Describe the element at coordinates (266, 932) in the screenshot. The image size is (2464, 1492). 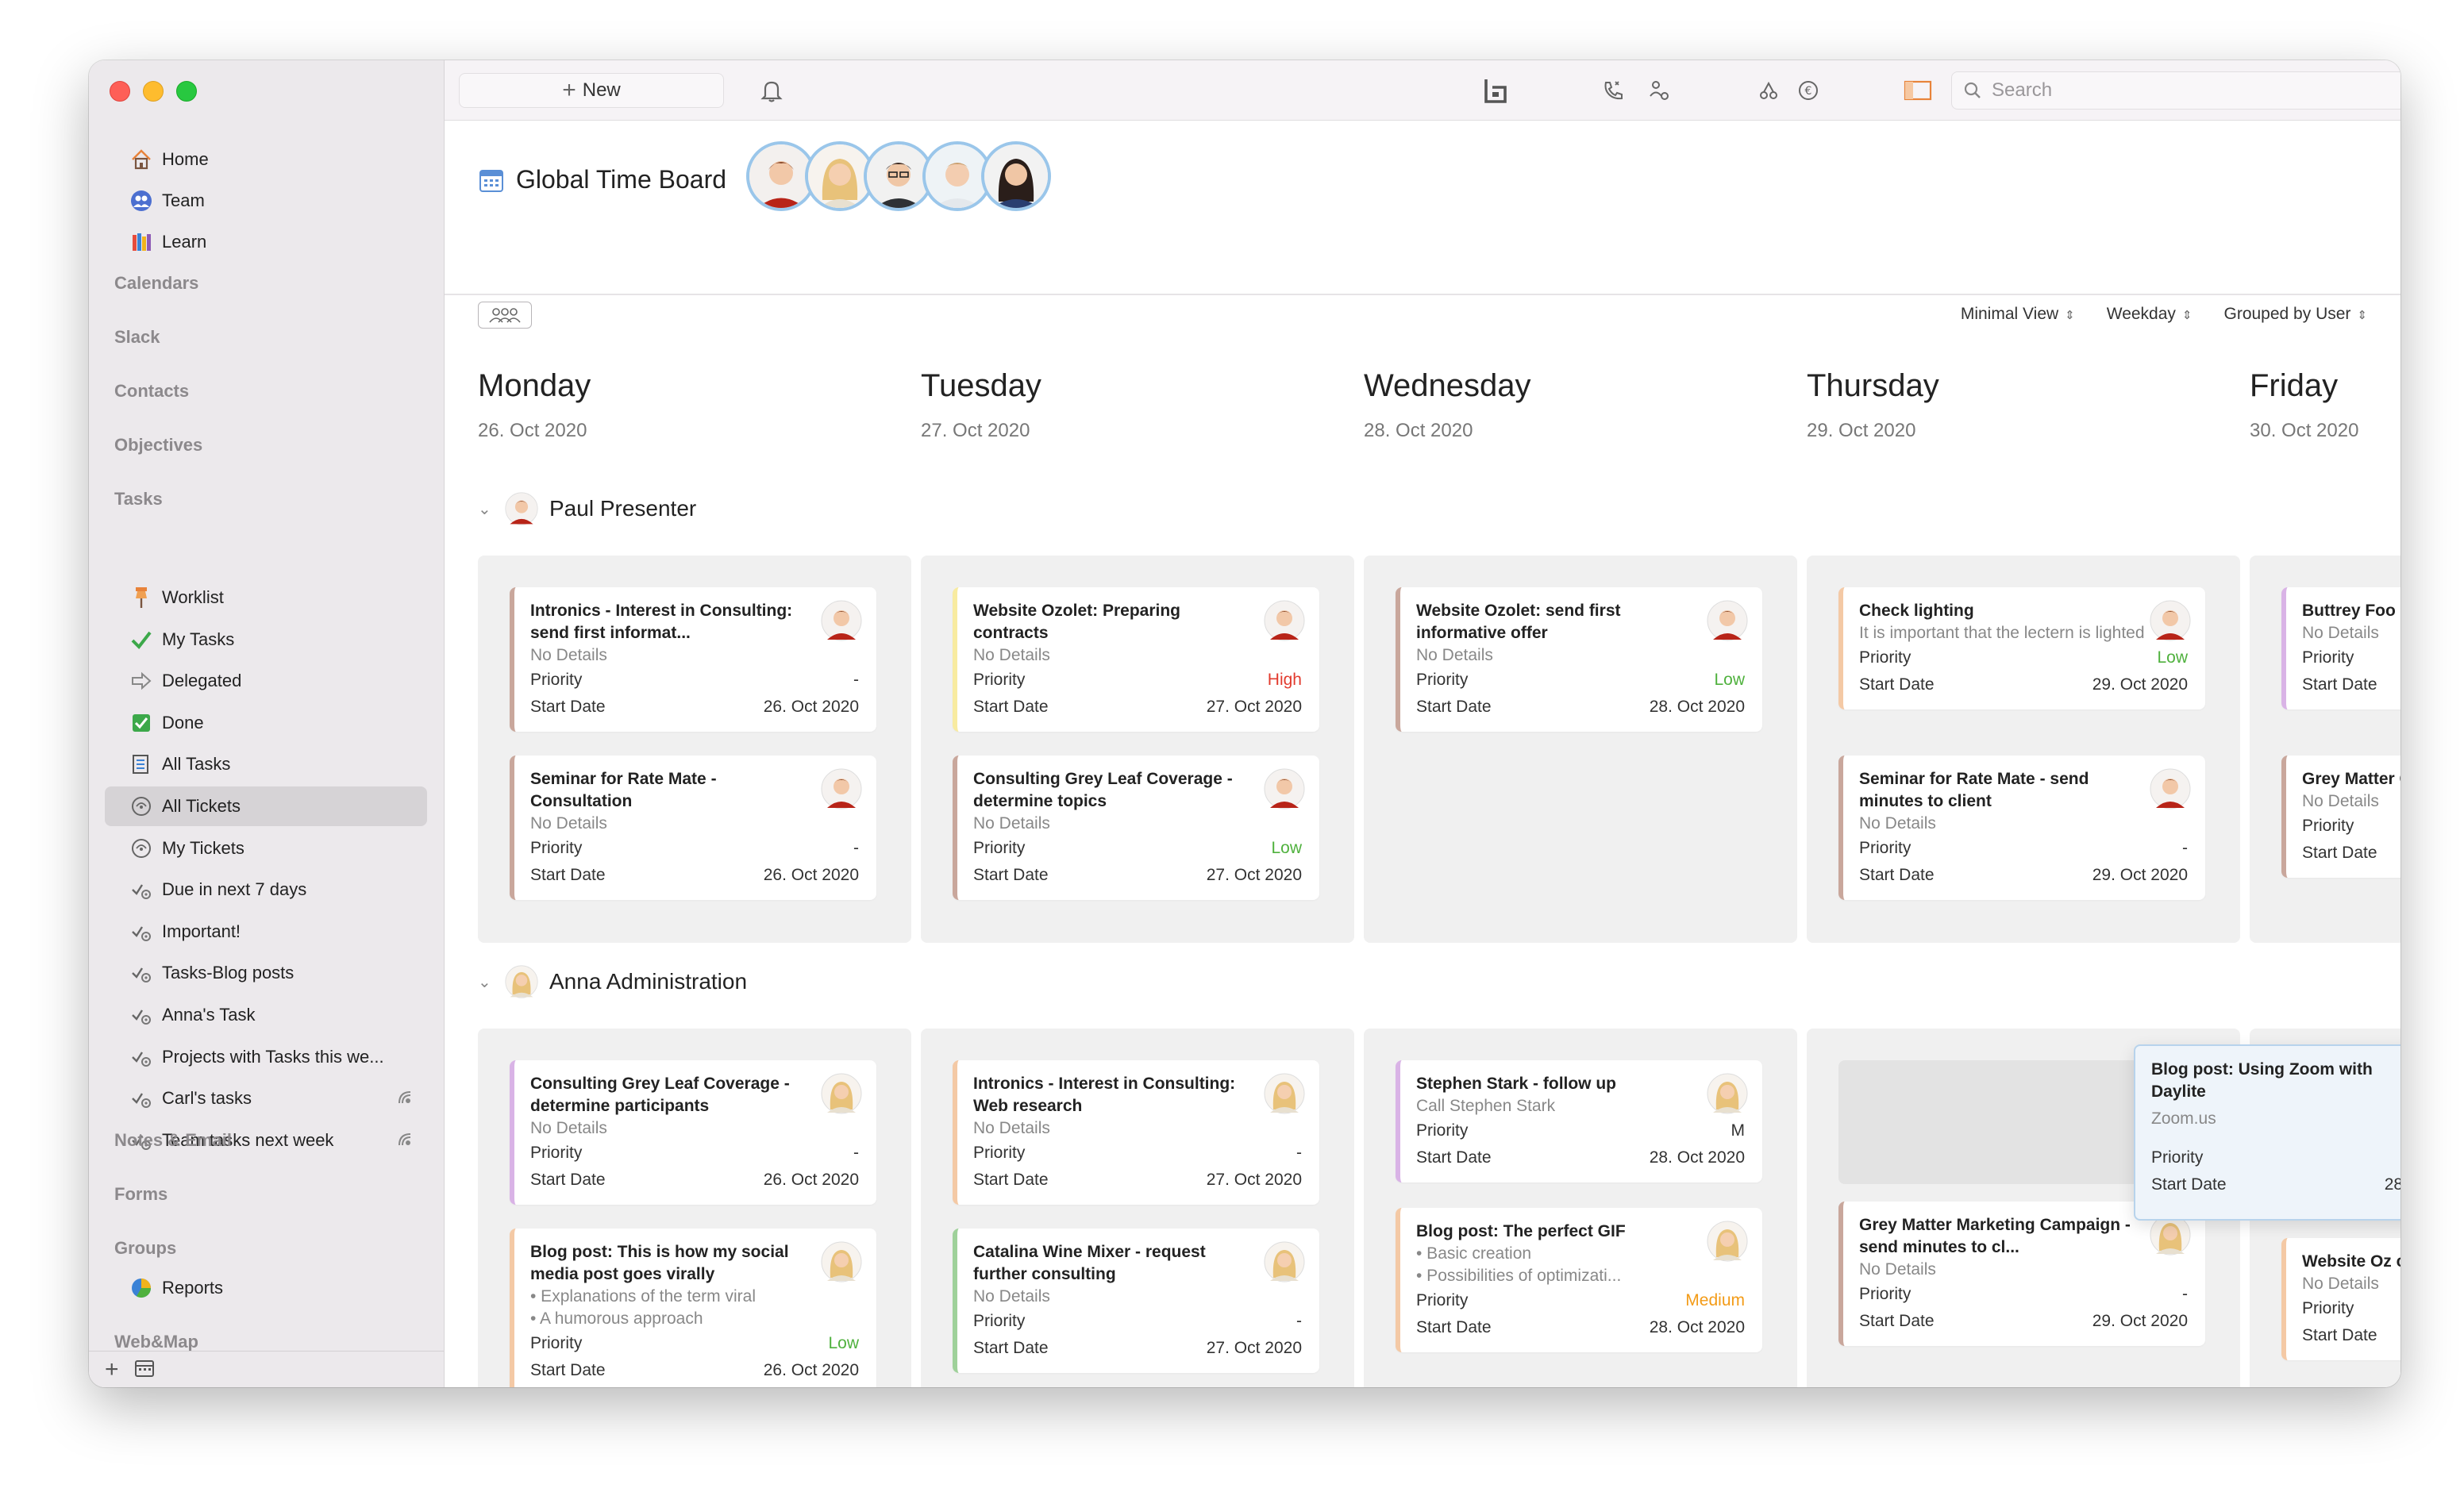
I see `sidebar-item-important: Important!` at that location.